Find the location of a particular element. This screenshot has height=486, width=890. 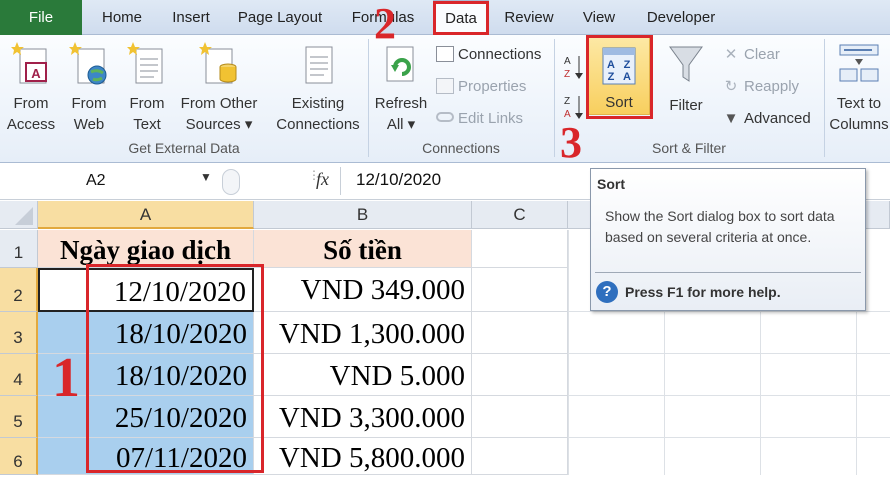

sort-descending-icon: Z A is located at coordinates (573, 108).